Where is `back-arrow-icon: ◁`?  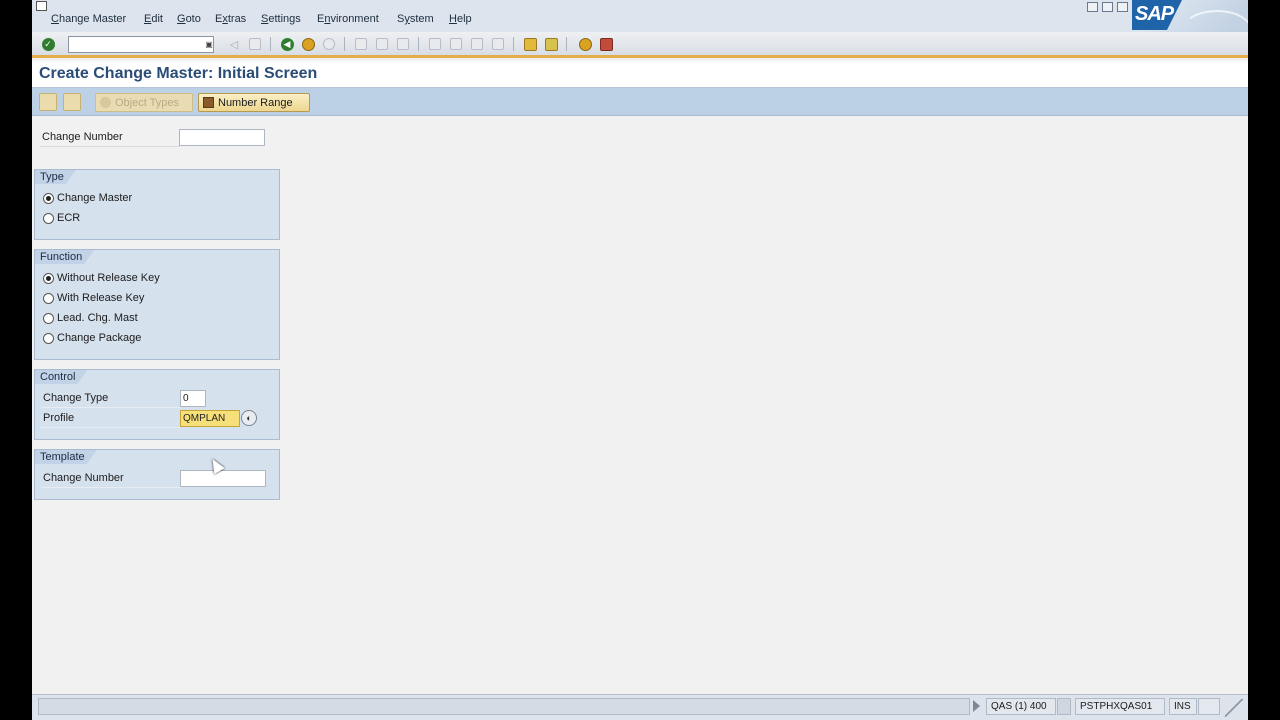
back-arrow-icon: ◁ is located at coordinates (234, 44).